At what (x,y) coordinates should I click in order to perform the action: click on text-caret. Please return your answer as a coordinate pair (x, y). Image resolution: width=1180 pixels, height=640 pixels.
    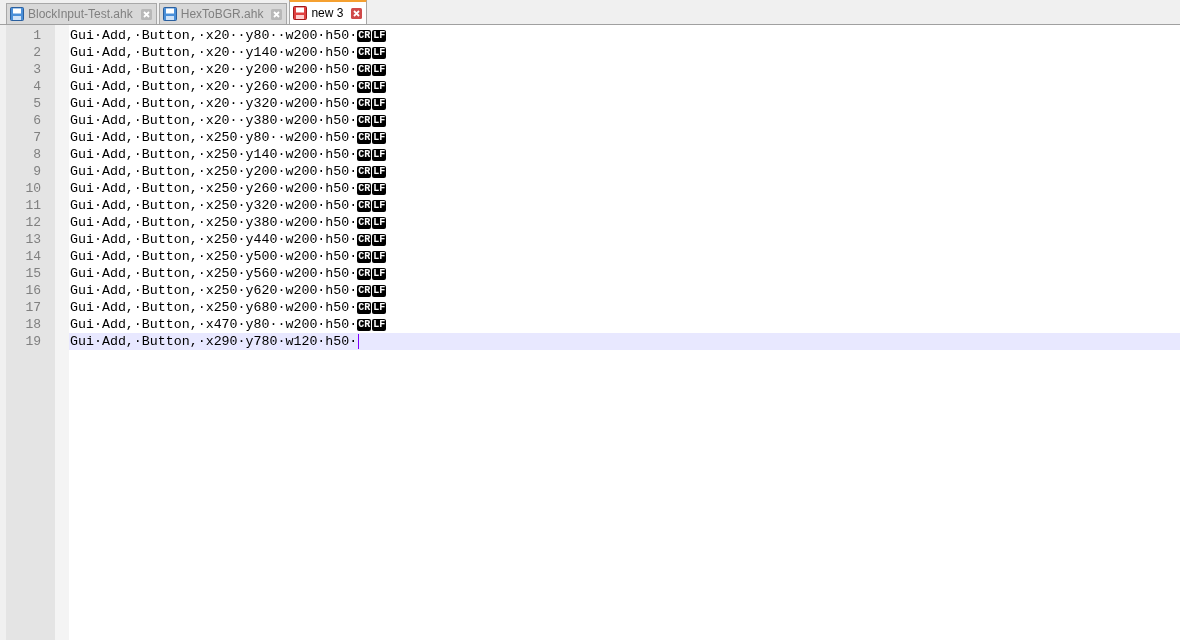
    Looking at the image, I should click on (359, 341).